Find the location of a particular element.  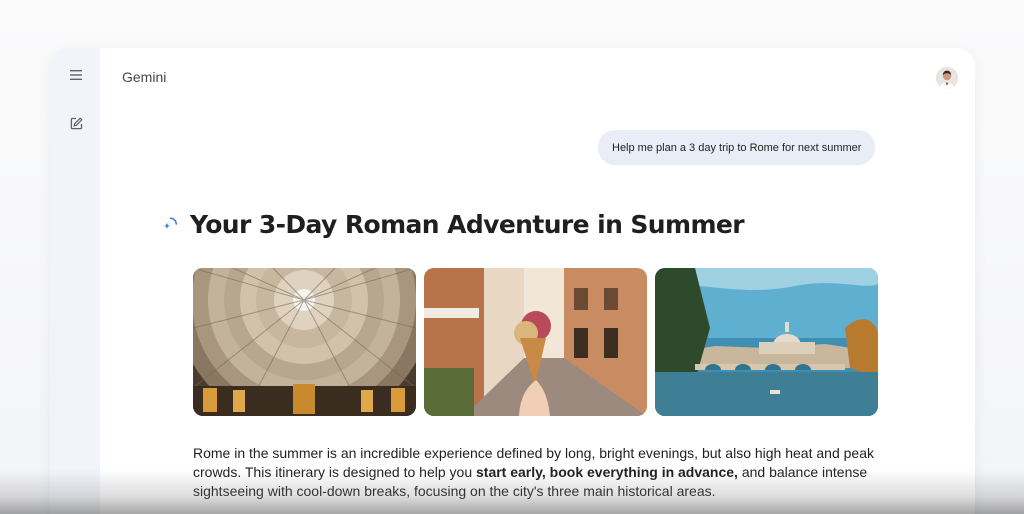

pantheon-dome-image is located at coordinates (304, 342).